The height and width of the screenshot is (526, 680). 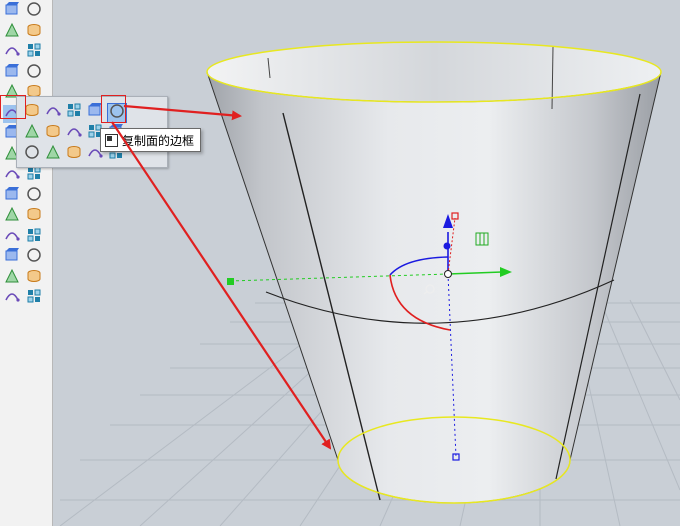 I want to click on light-button, so click(x=34, y=298).